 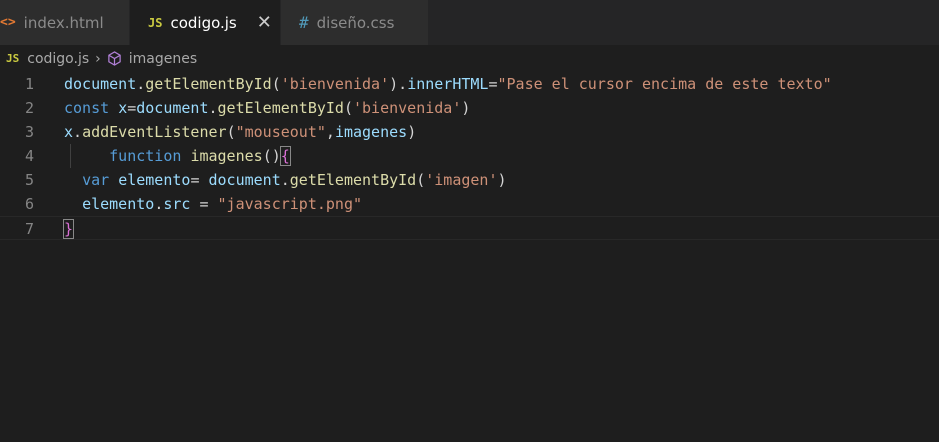 What do you see at coordinates (664, 84) in the screenshot?
I see `code-token: "Pase el cursor encima de este texto"` at bounding box center [664, 84].